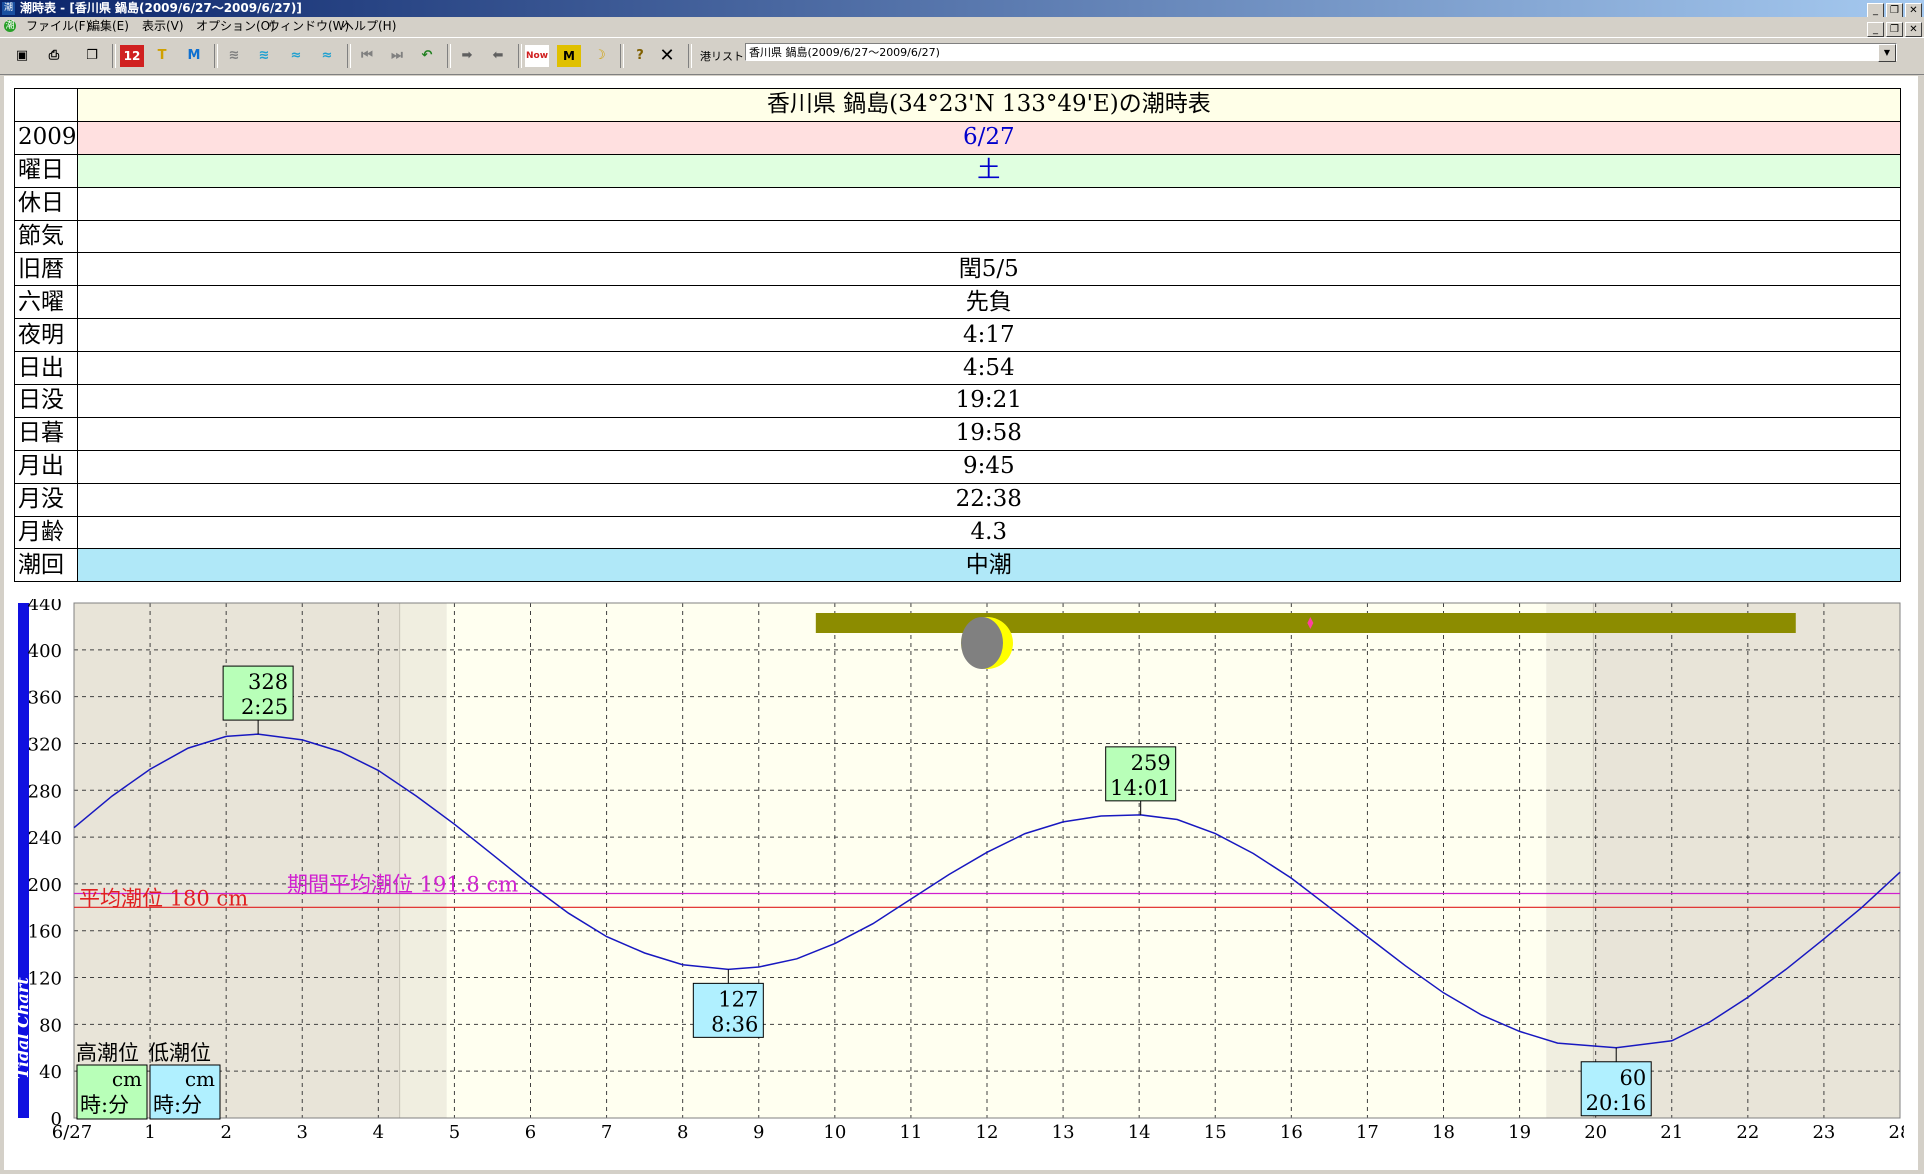  Describe the element at coordinates (50, 1025) in the screenshot. I see `y-tick-label: 80` at that location.